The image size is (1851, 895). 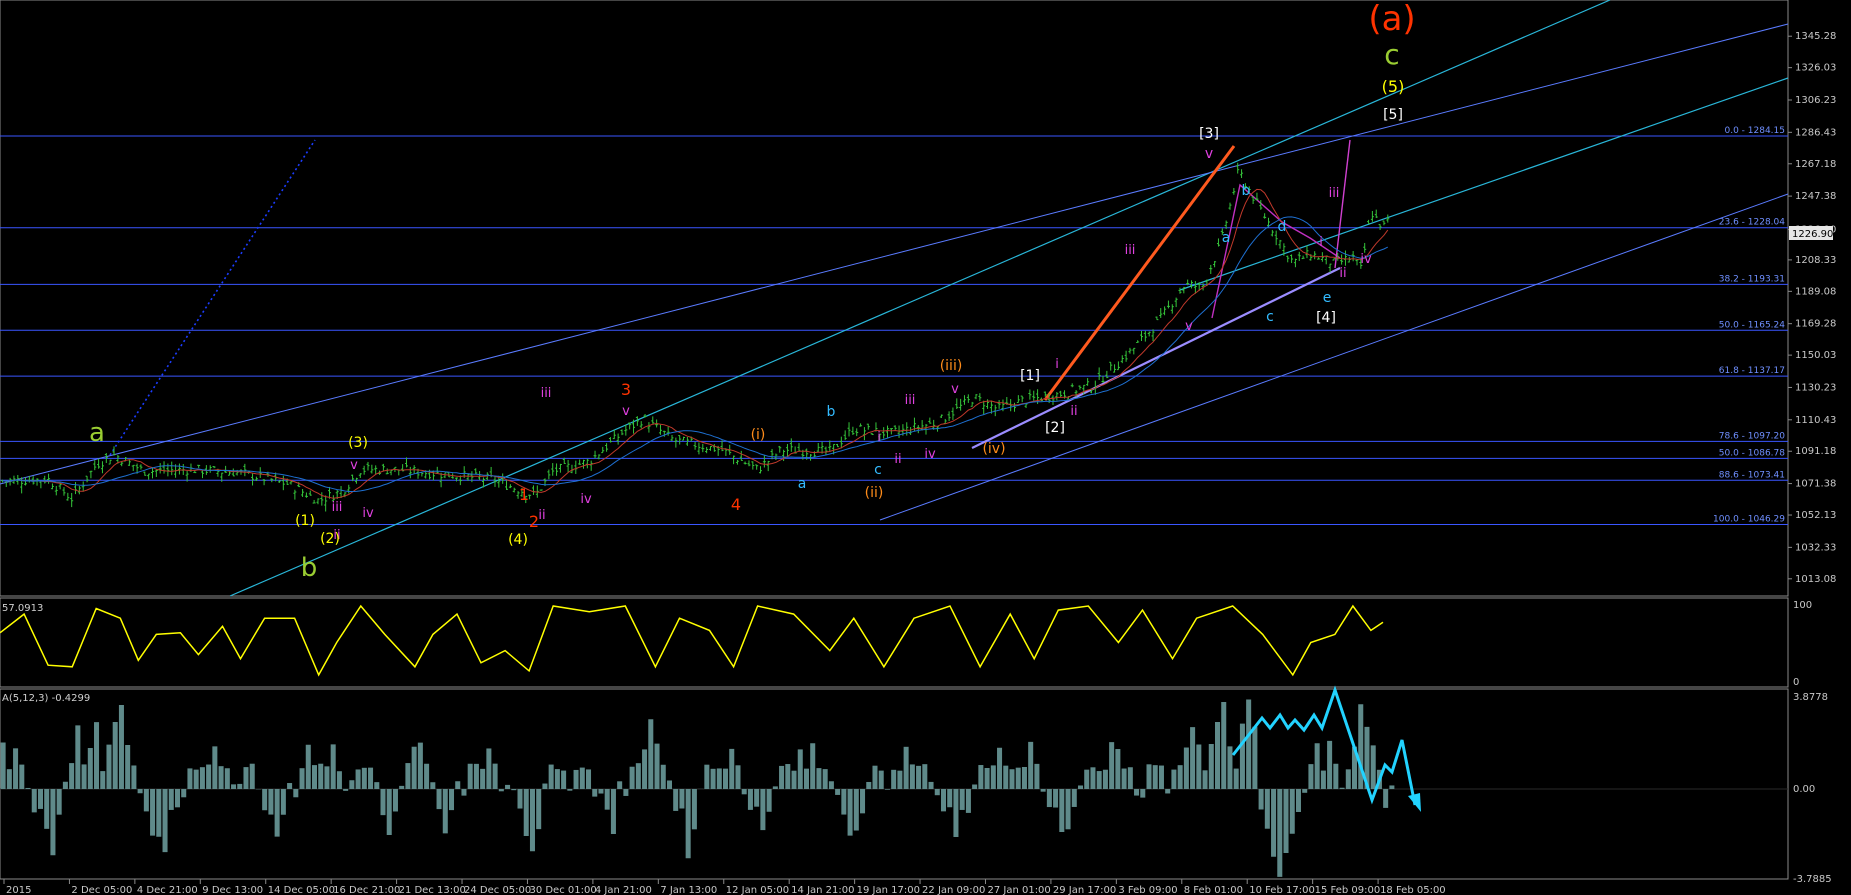 I want to click on wave-label: [4], so click(x=1326, y=318).